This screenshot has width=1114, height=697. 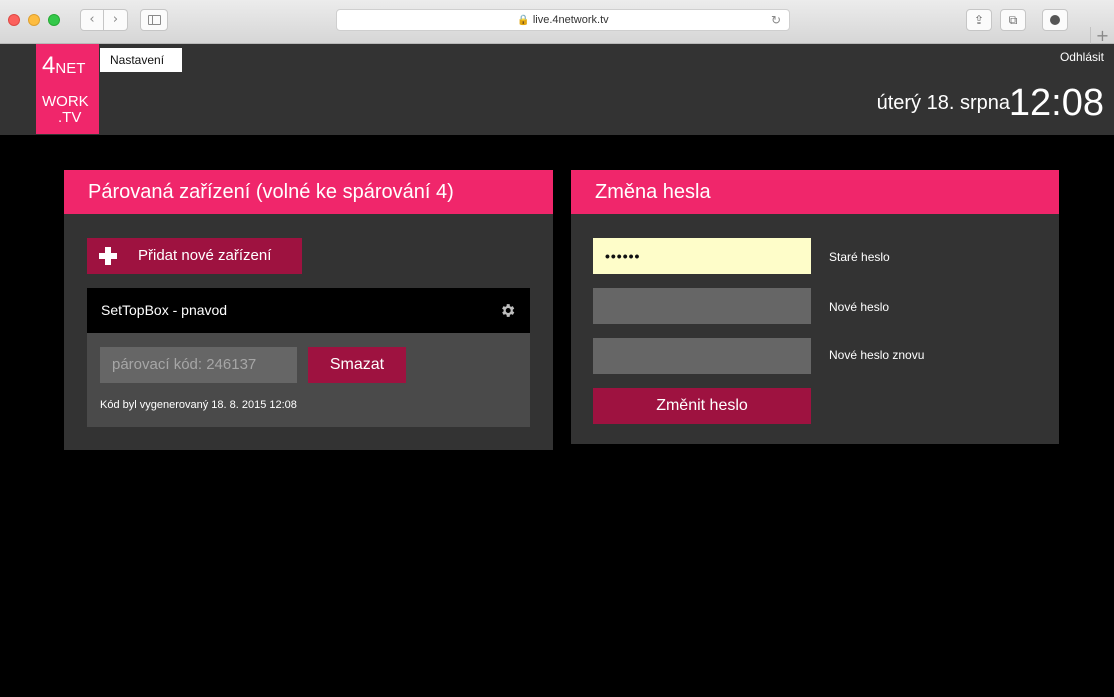 I want to click on plus-icon, so click(x=108, y=256).